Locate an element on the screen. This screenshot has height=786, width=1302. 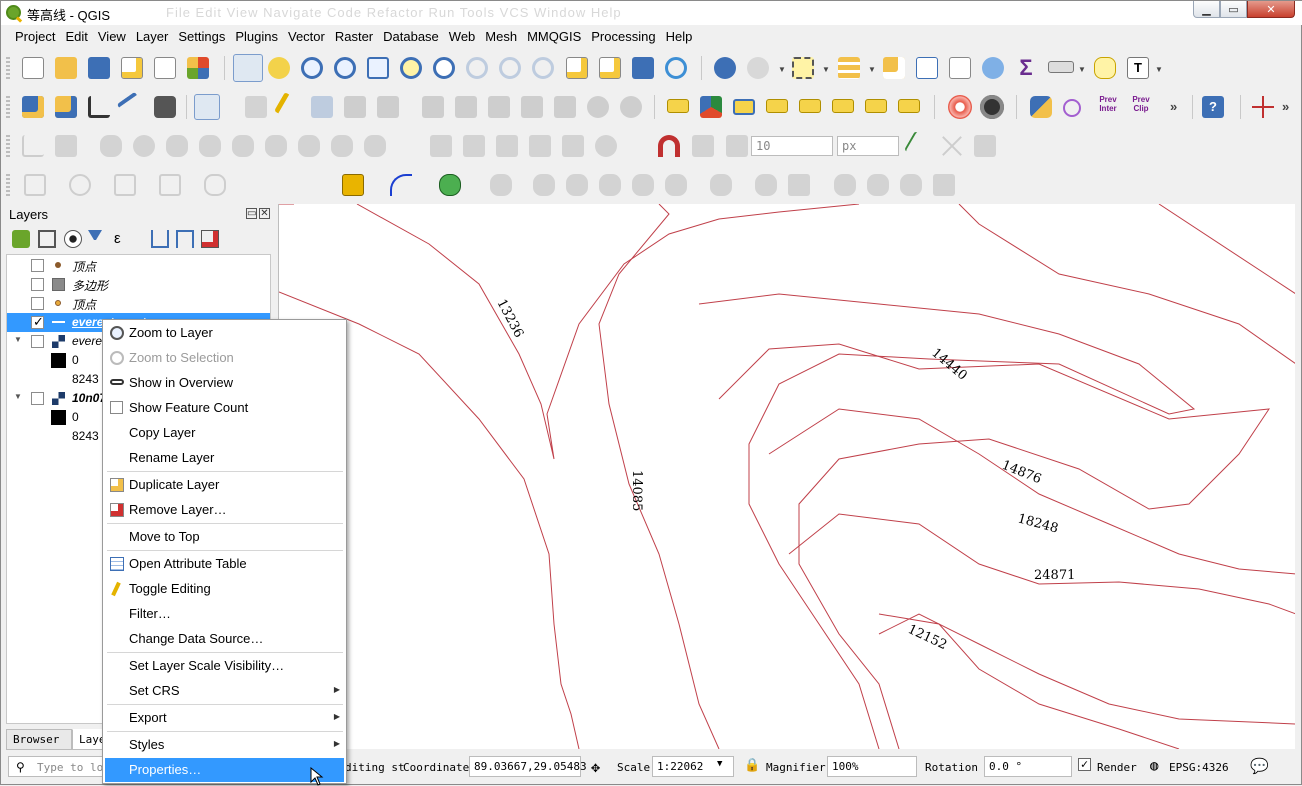
new-geopackage-layer-icon is located at coordinates (66, 107).